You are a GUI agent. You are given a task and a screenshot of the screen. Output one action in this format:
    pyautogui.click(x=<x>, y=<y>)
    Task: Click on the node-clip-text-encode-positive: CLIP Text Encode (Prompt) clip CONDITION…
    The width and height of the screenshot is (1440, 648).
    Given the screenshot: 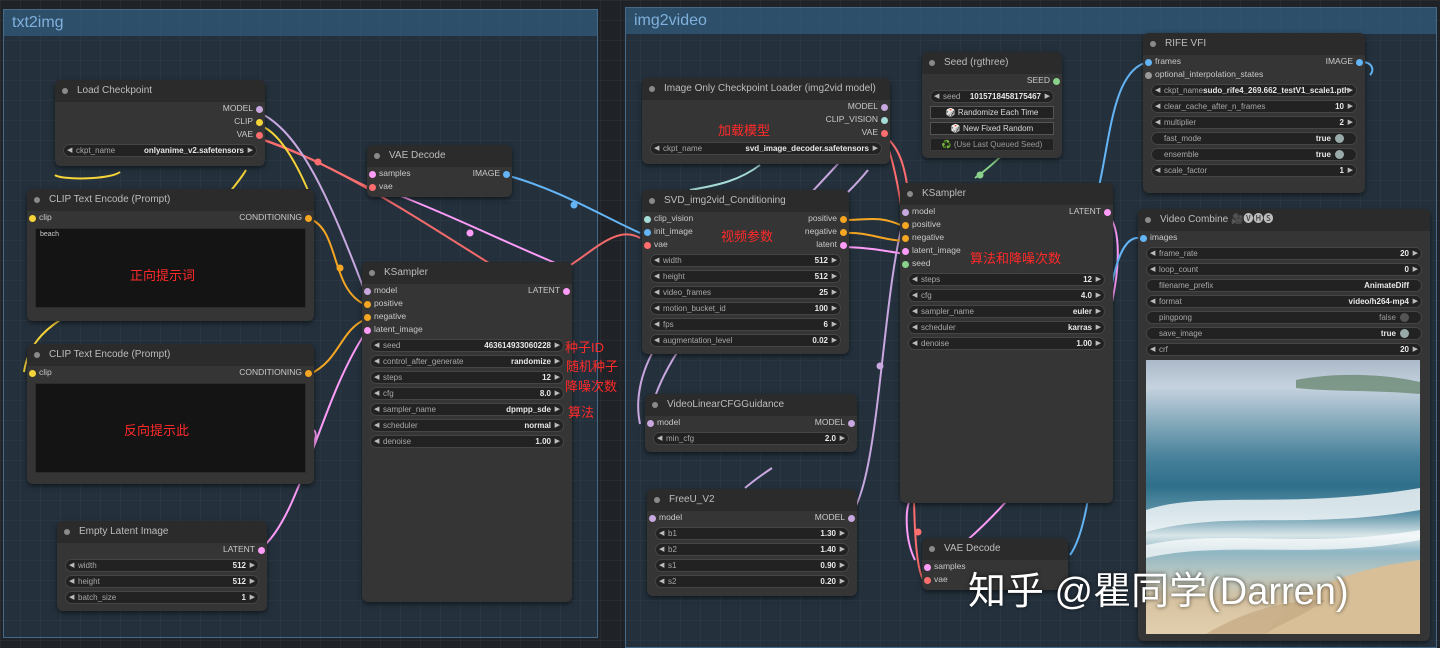 What is the action you would take?
    pyautogui.click(x=170, y=255)
    